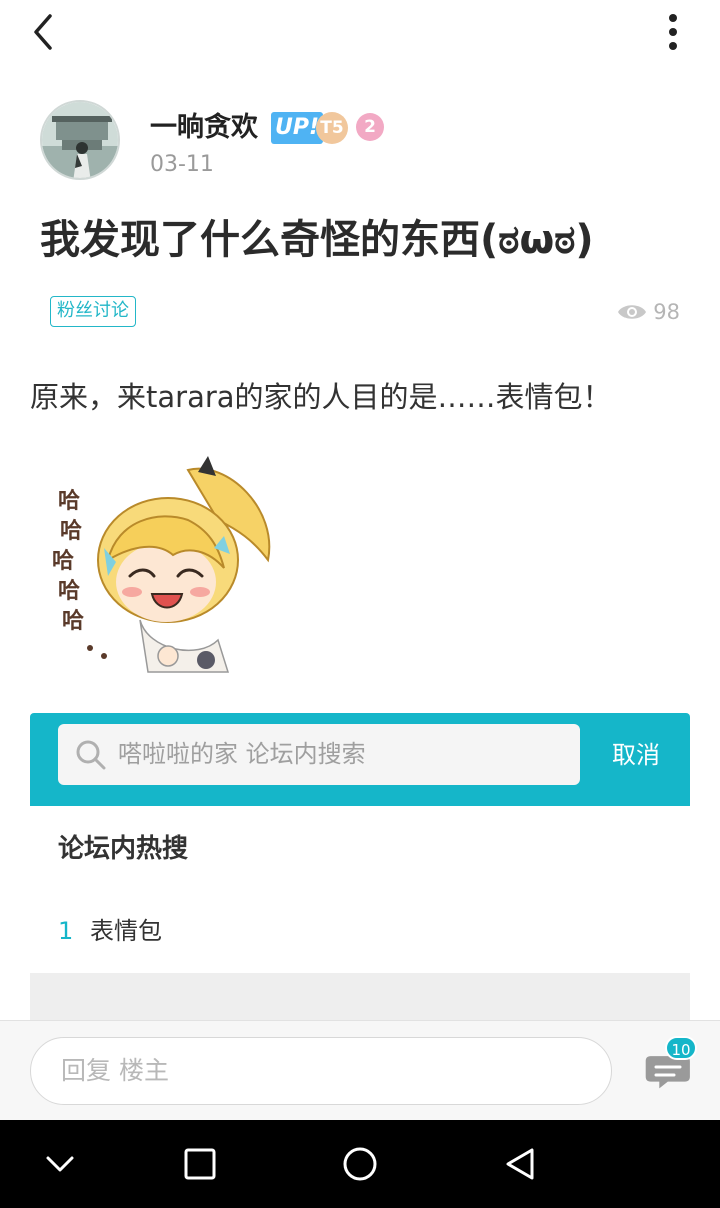  I want to click on back-arrow-icon, so click(44, 32).